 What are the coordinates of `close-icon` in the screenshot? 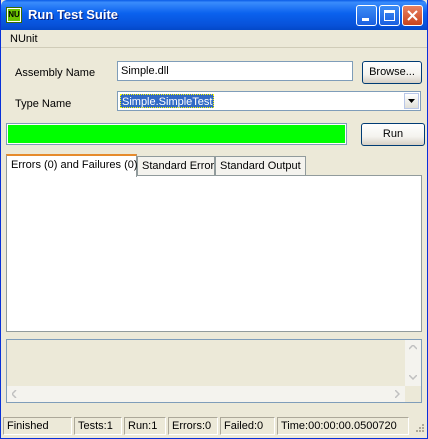 It's located at (412, 15).